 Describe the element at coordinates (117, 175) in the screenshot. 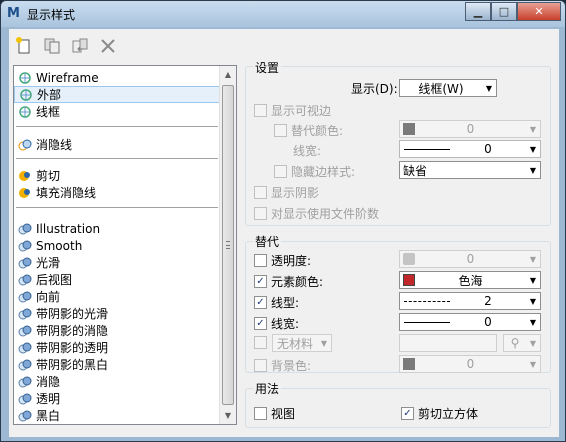

I see `list-item: 剪切` at that location.